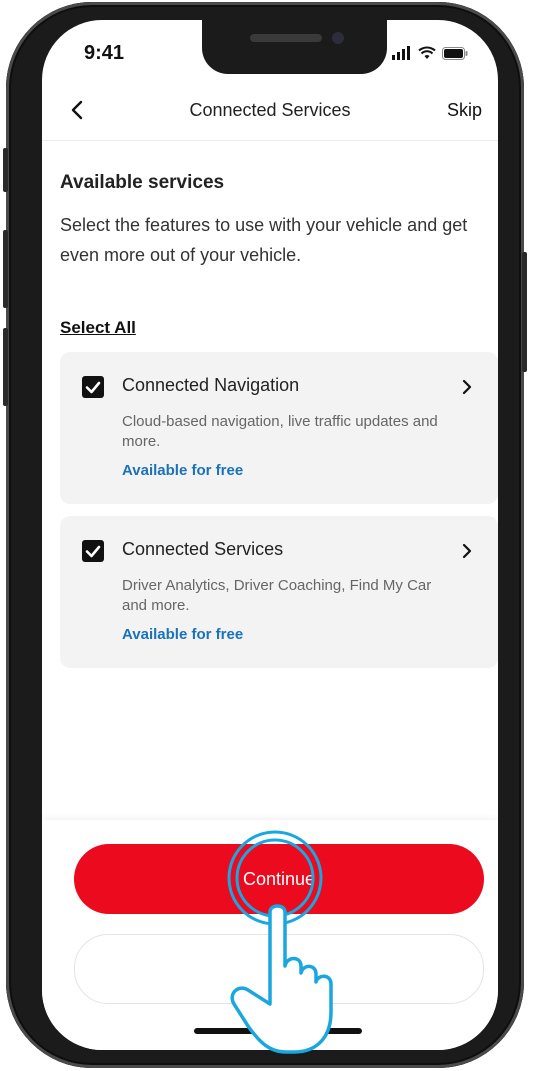 The width and height of the screenshot is (533, 1071). What do you see at coordinates (203, 549) in the screenshot?
I see `service-name: Connected Services` at bounding box center [203, 549].